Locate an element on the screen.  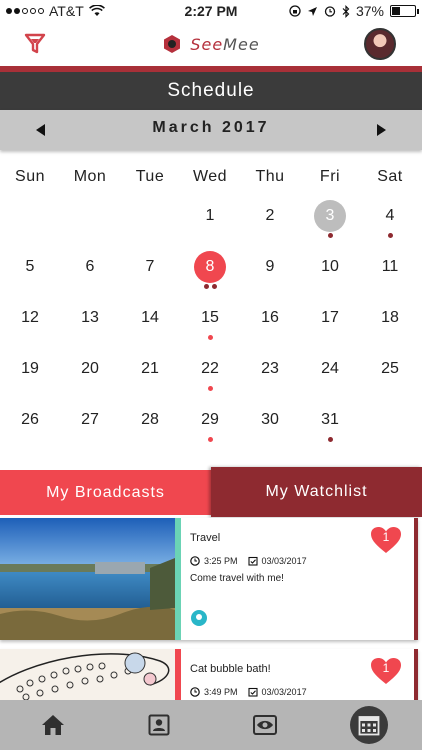
home-icon is located at coordinates (53, 725).